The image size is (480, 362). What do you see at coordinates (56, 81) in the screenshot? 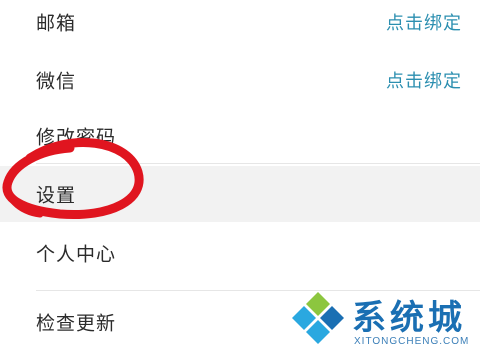
I see `menu-item-label: 微信` at bounding box center [56, 81].